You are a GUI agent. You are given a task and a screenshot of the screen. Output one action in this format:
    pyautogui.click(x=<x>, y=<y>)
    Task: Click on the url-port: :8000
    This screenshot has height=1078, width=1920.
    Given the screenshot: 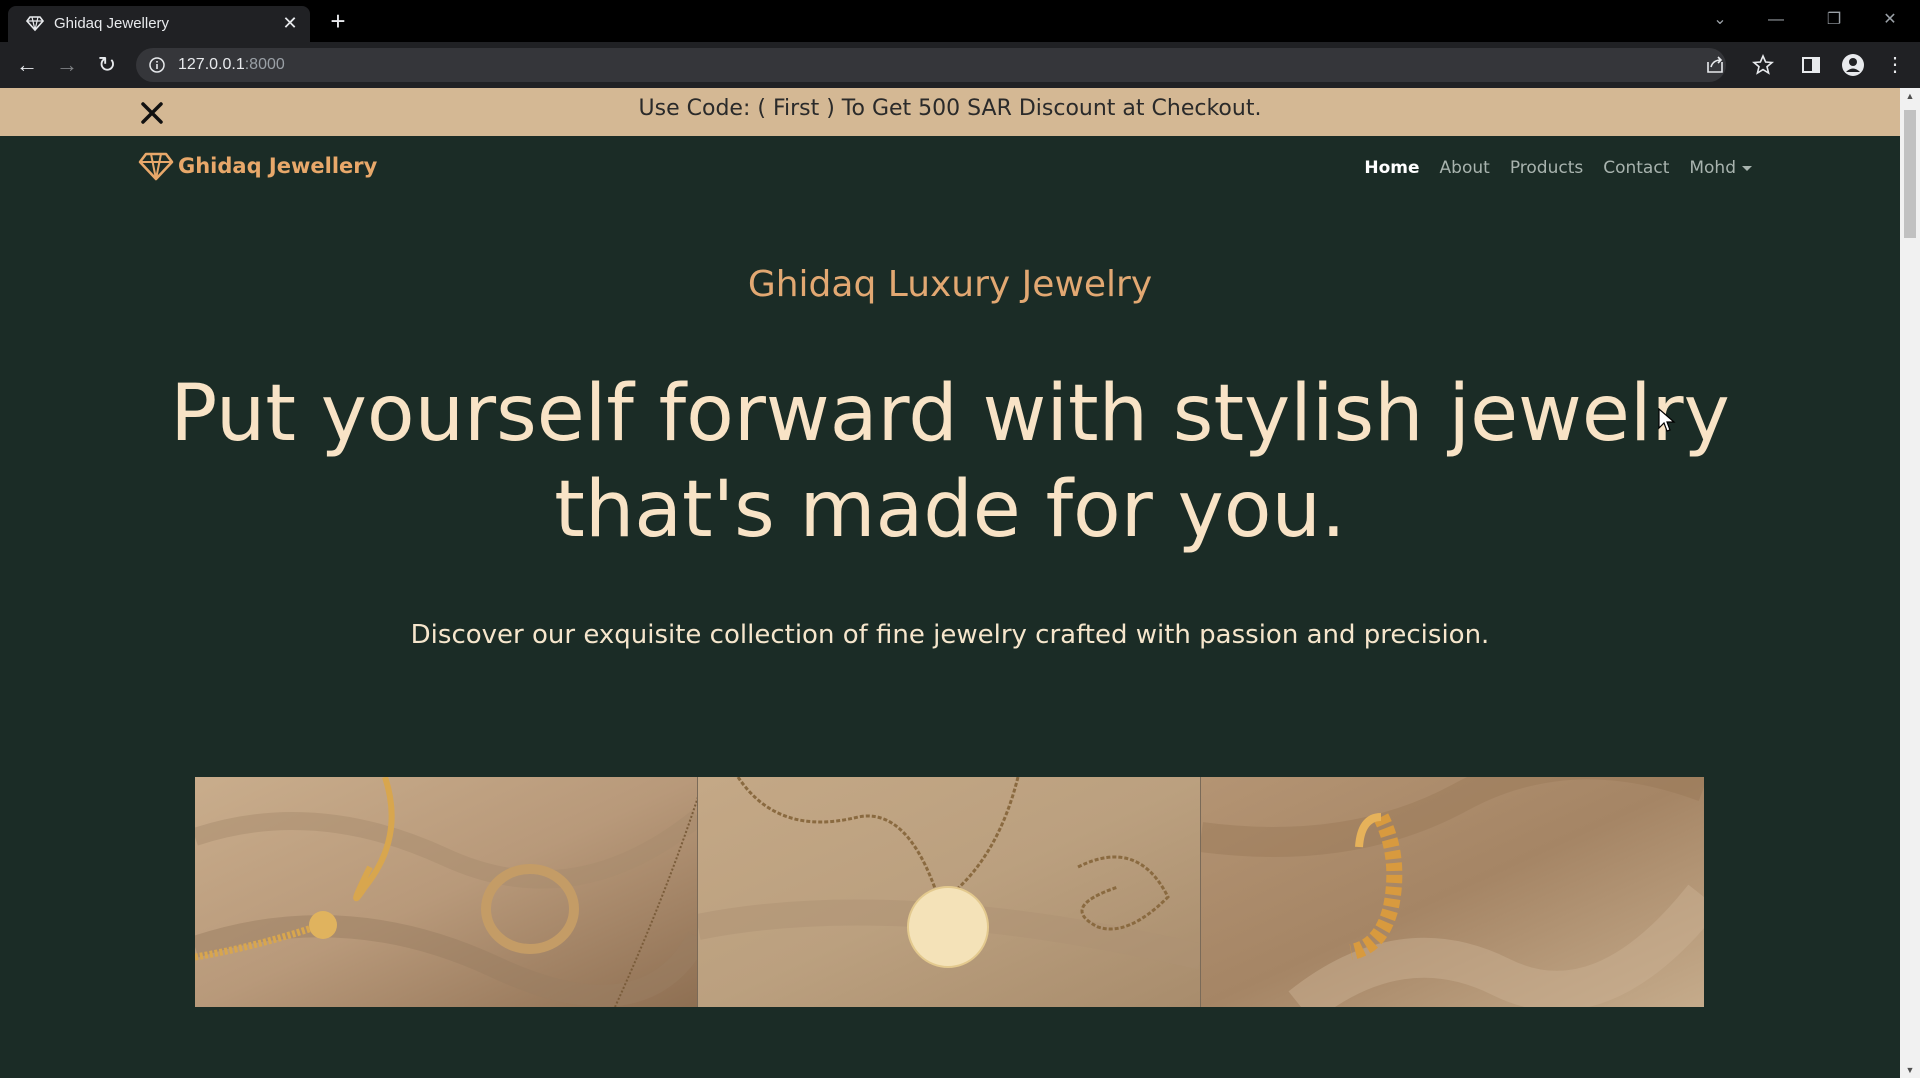 What is the action you would take?
    pyautogui.click(x=264, y=64)
    